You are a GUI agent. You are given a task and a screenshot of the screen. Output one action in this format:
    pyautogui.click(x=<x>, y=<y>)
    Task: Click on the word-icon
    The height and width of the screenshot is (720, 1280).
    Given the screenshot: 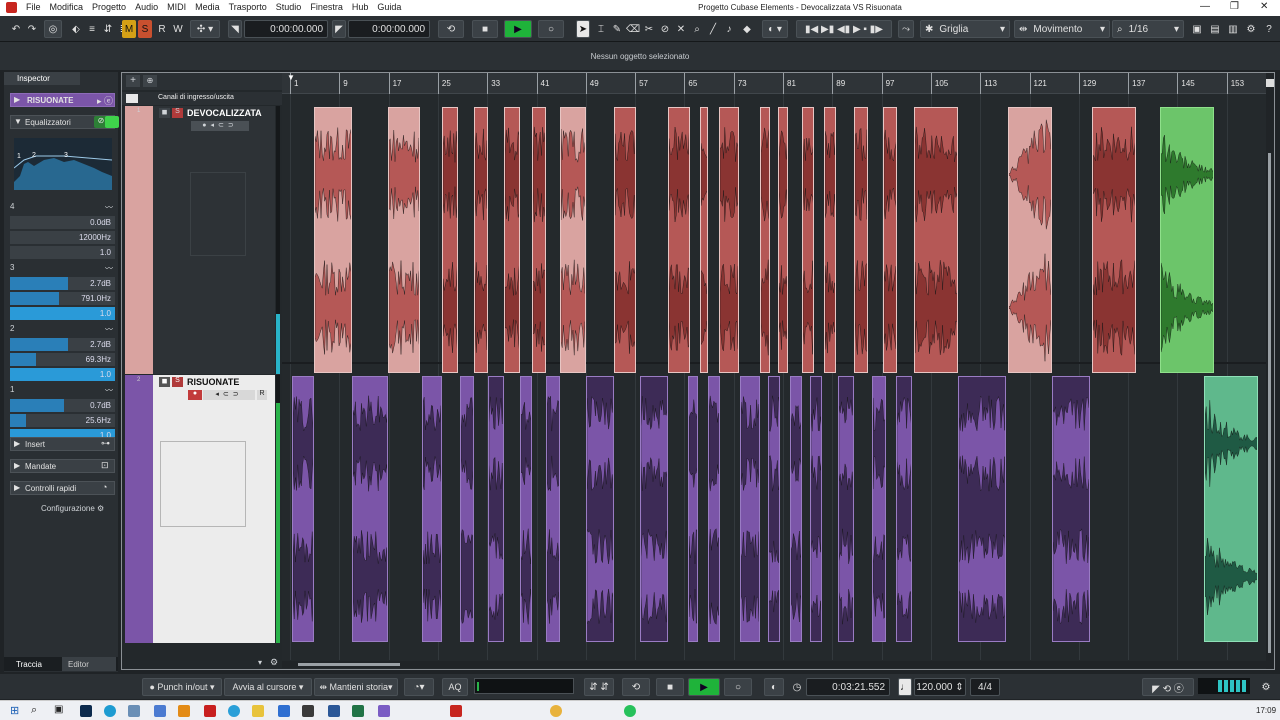 What is the action you would take?
    pyautogui.click(x=334, y=711)
    